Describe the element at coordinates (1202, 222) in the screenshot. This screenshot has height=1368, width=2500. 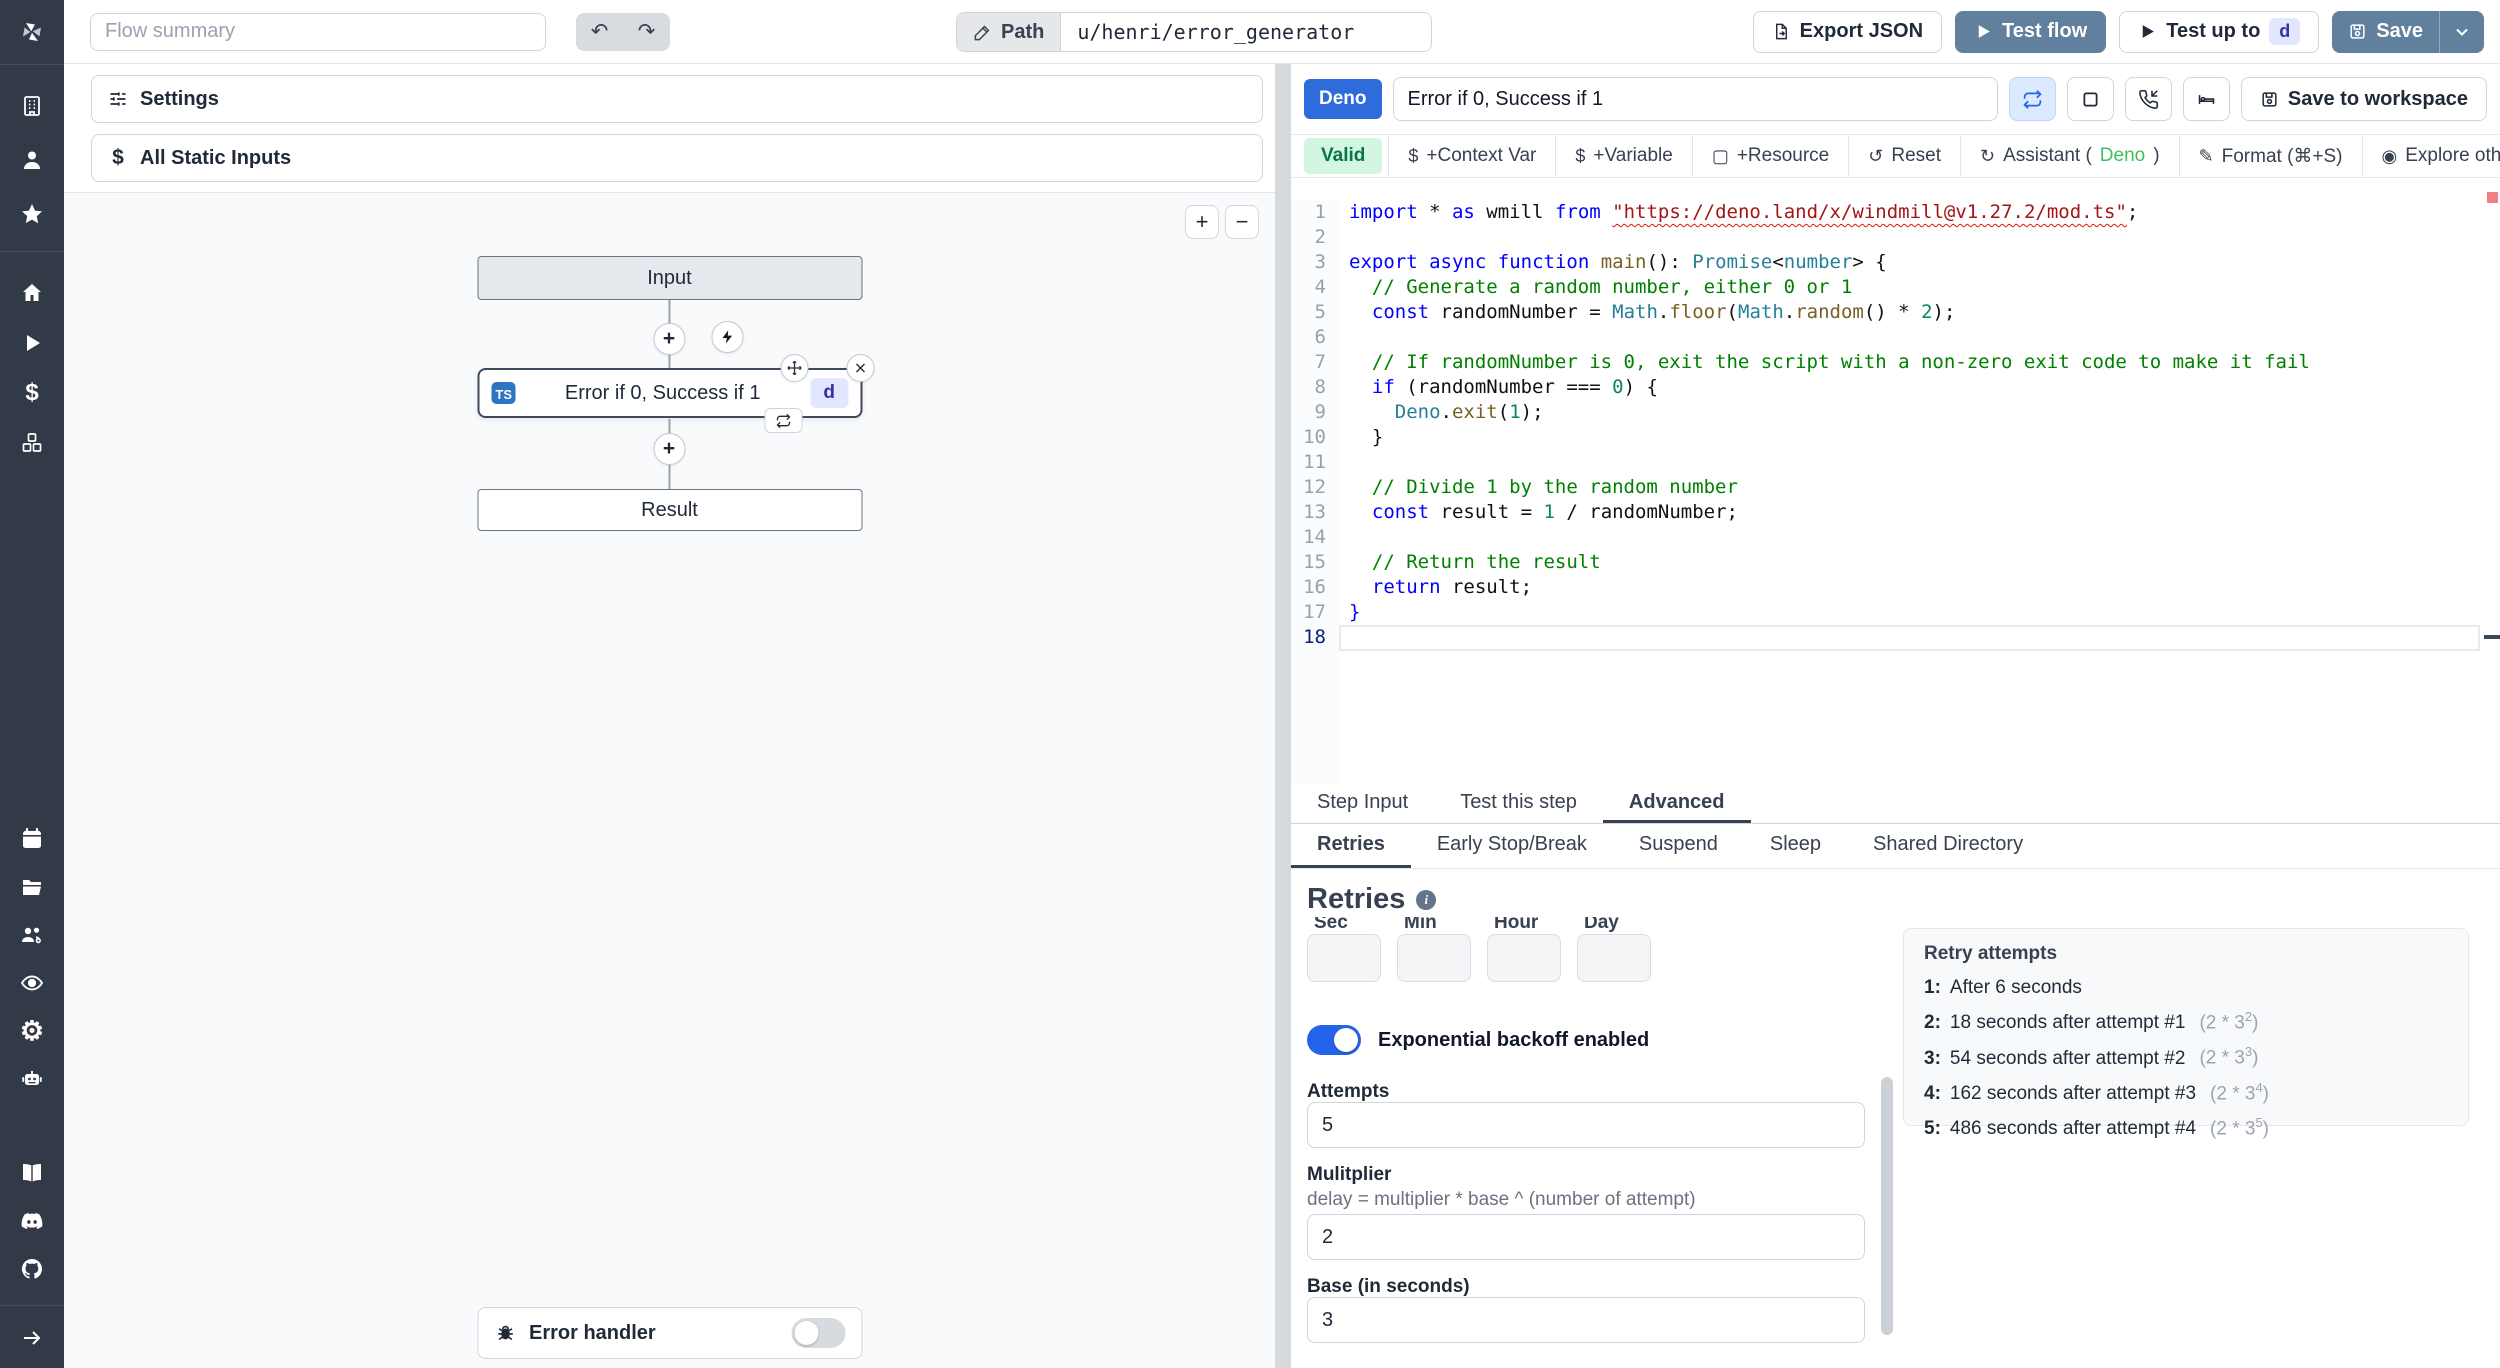
I see `zoom-in-button: +` at that location.